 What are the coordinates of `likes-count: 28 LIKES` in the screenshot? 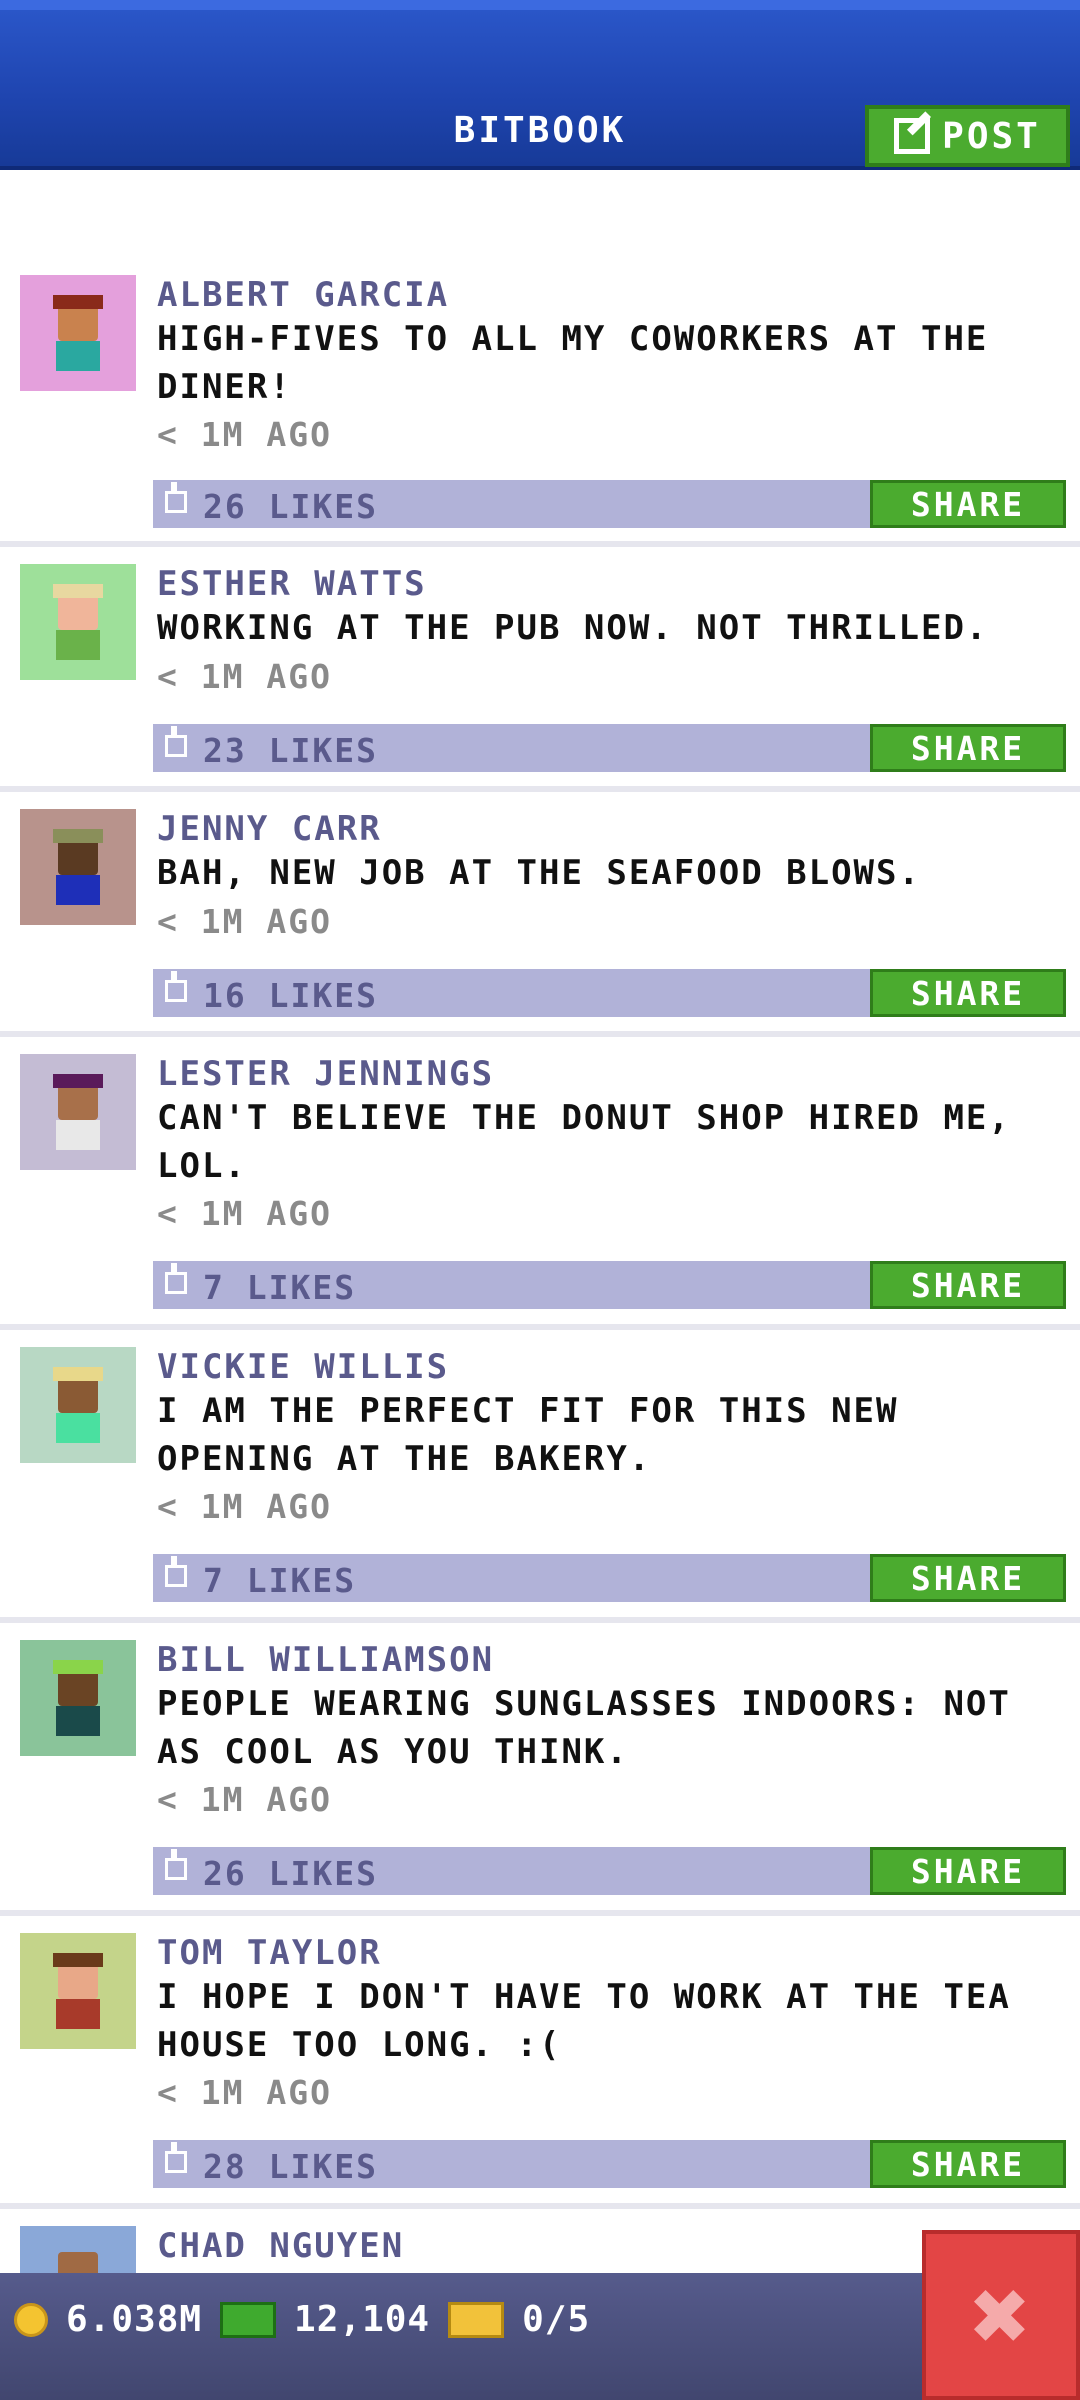 It's located at (290, 2166).